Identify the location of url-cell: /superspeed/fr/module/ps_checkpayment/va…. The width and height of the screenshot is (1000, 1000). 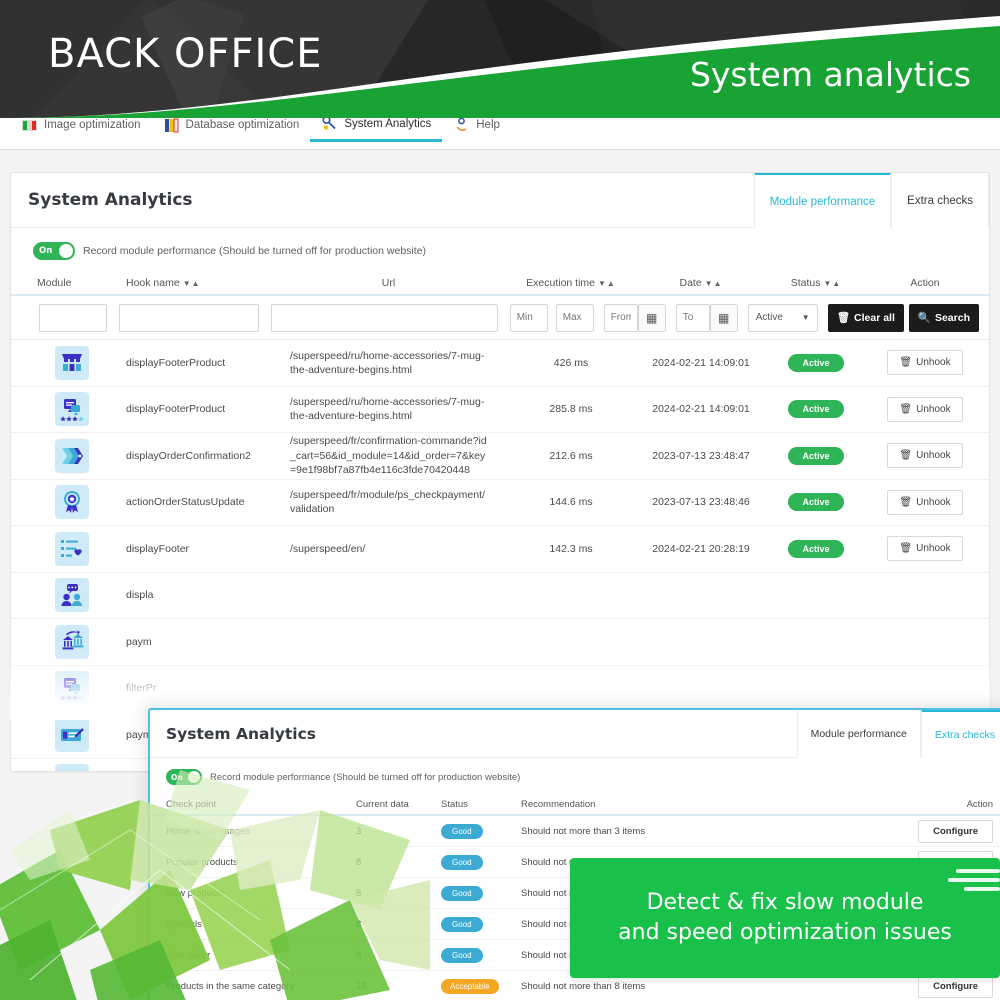
(387, 502).